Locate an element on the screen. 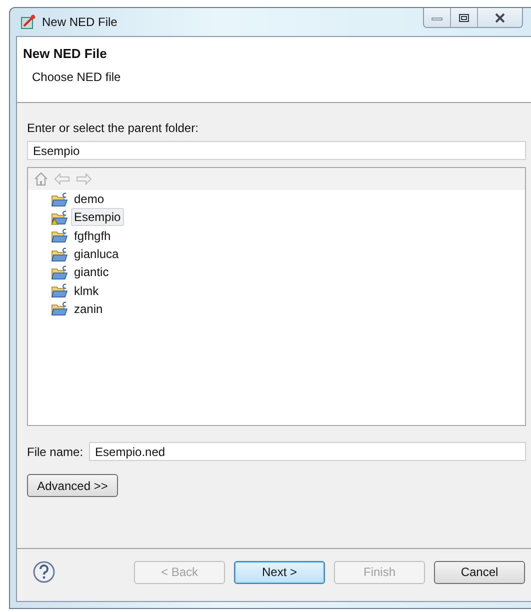 This screenshot has width=531, height=612. close-button is located at coordinates (500, 17).